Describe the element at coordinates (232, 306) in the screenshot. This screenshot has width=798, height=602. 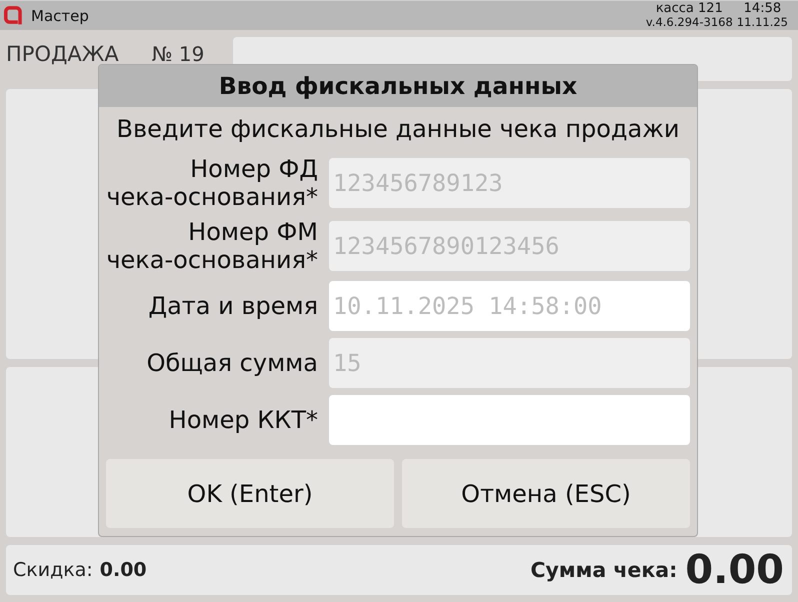
I see `field-label: Дата и время` at that location.